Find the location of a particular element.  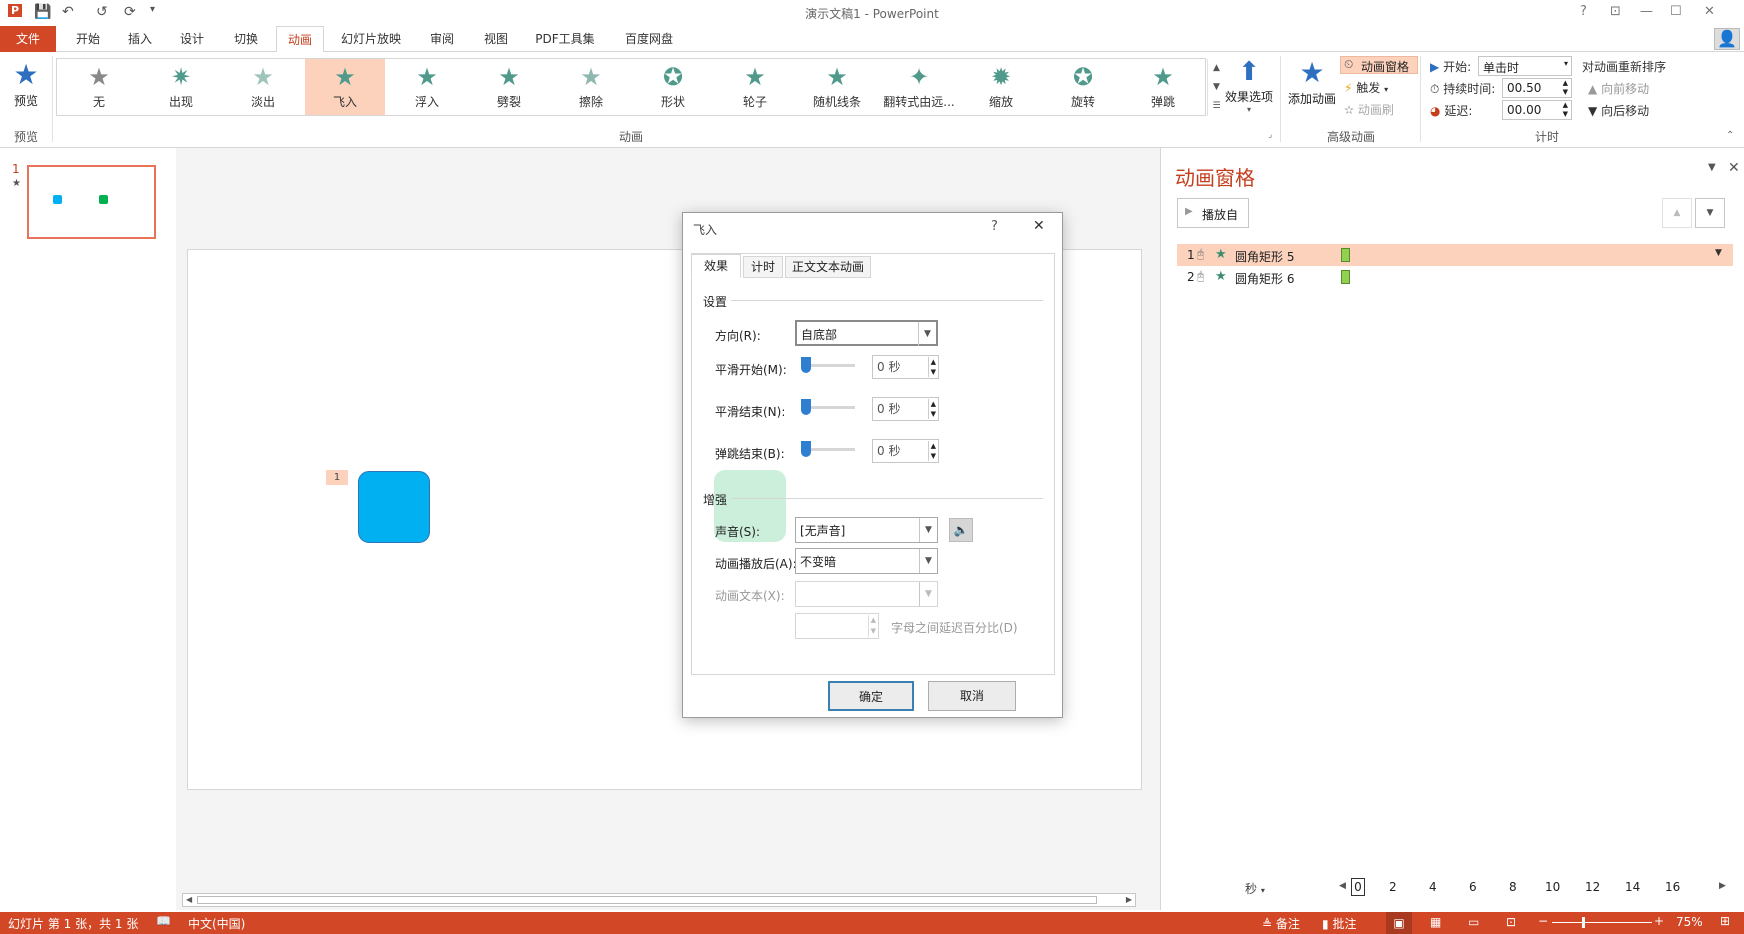

gallery-item-bounce: ★ 弹跳 is located at coordinates (1163, 87).